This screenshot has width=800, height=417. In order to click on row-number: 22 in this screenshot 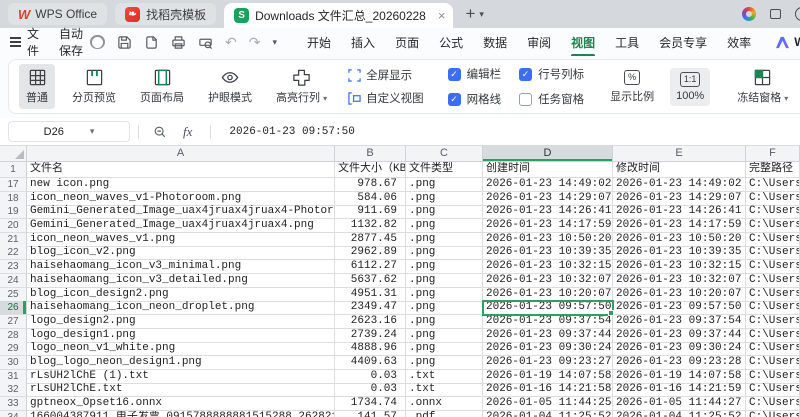, I will do `click(13, 253)`.